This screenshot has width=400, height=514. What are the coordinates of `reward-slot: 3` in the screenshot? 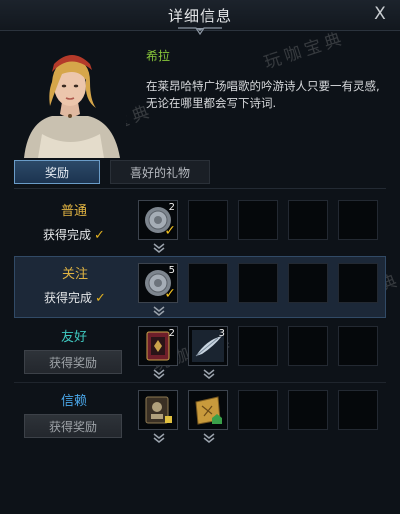 It's located at (208, 346).